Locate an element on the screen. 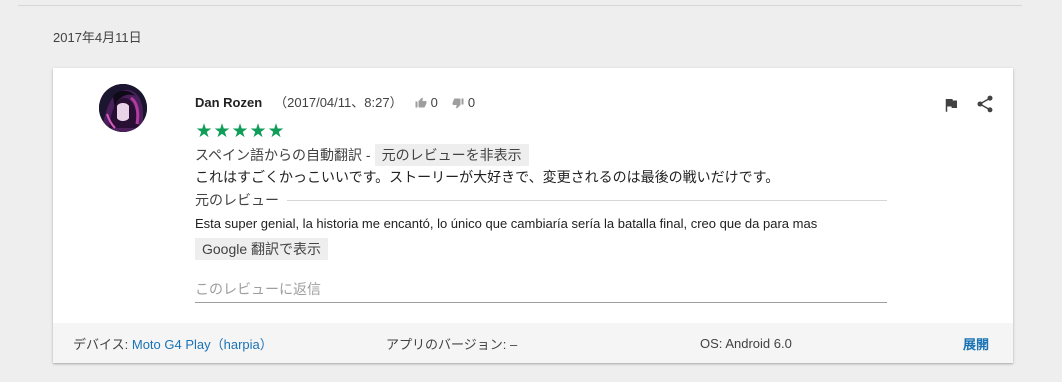  original-review-label: 元のレビュー is located at coordinates (237, 200).